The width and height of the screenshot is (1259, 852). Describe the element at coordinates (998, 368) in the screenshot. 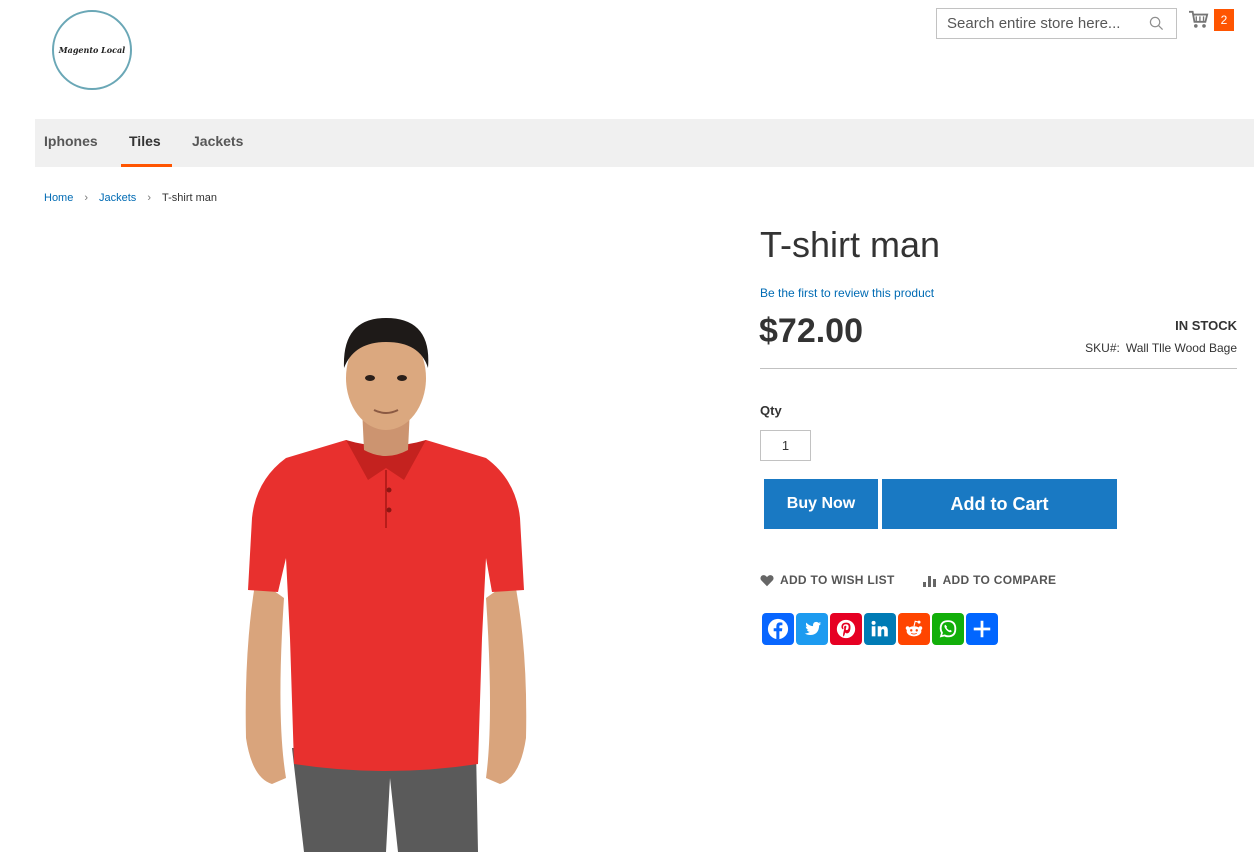

I see `price-divider` at that location.